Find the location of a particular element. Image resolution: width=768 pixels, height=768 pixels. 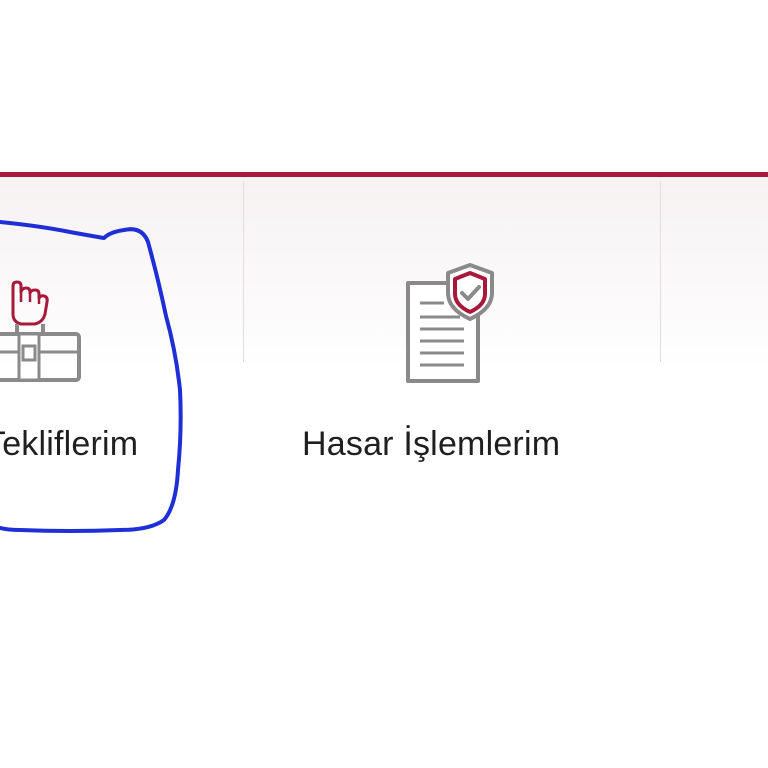

menu-card-offers-label: Tekliflerim is located at coordinates (69, 444).